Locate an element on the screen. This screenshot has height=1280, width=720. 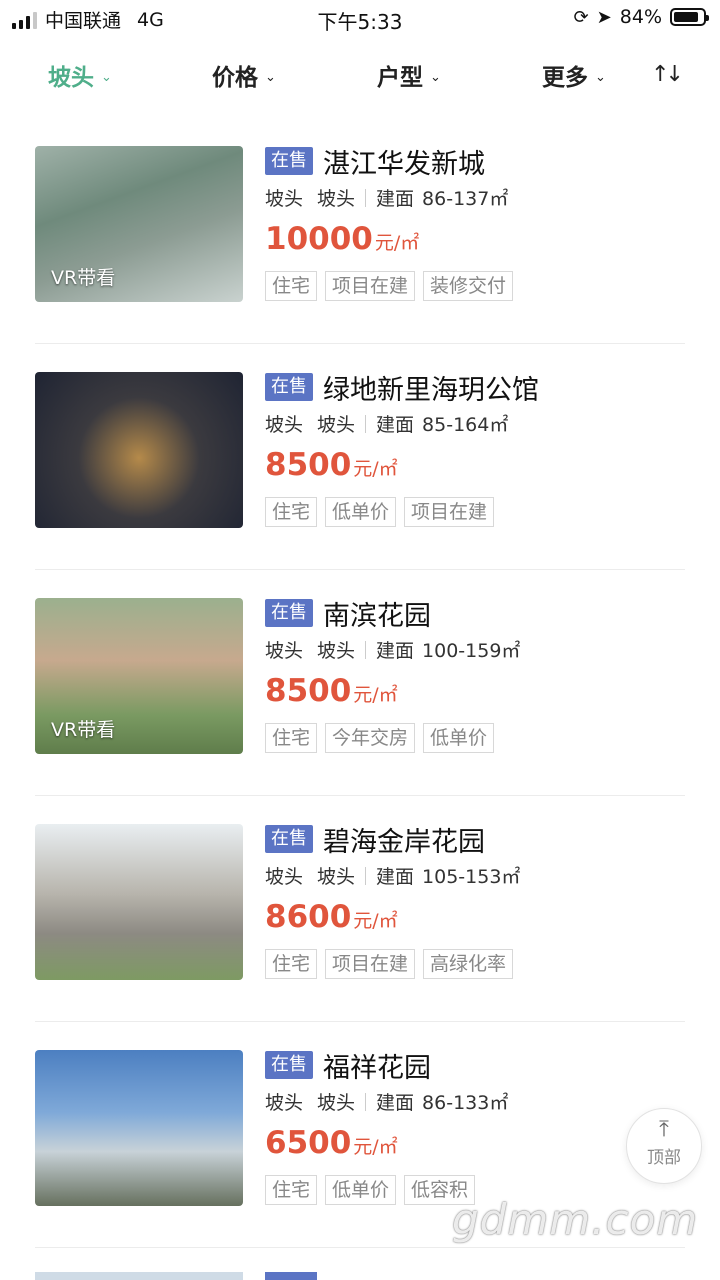
tag-list: 住宅 项目在建 装修交付 is located at coordinates (482, 286).